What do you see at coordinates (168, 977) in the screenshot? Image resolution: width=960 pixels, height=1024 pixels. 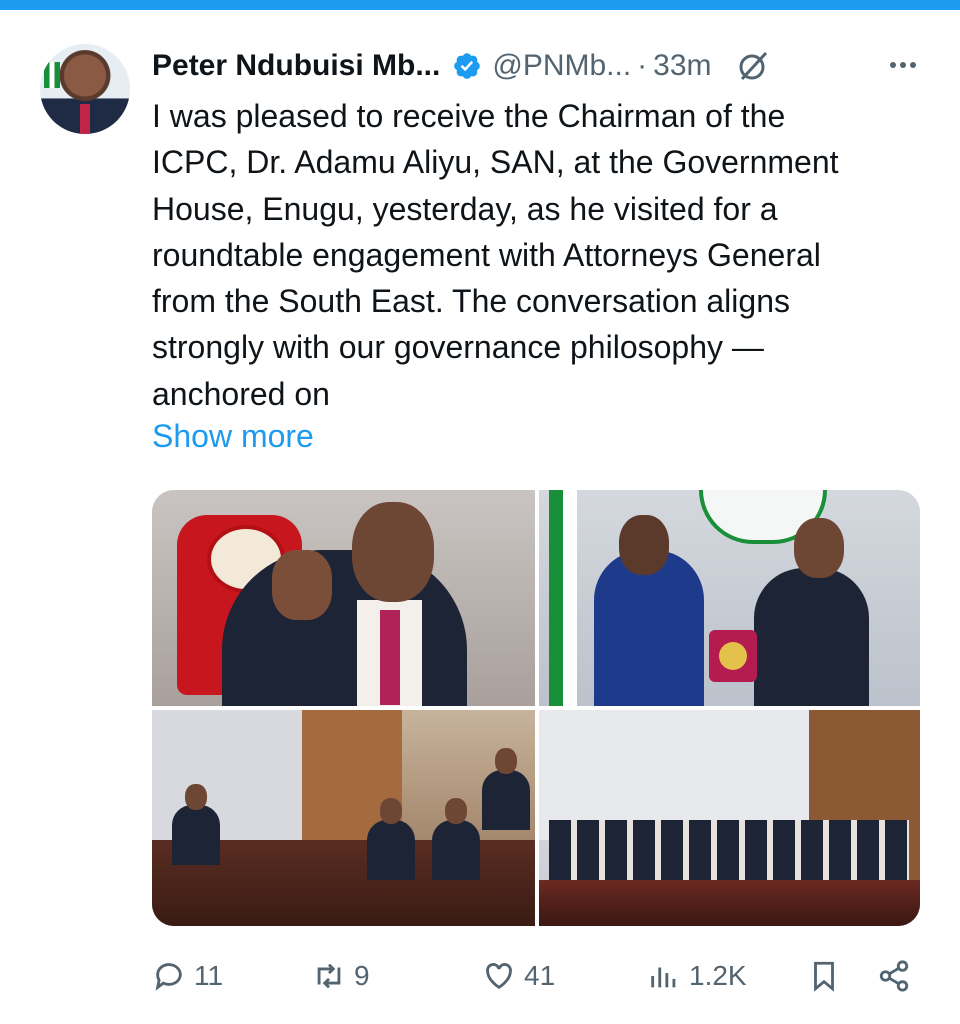 I see `reply-icon` at bounding box center [168, 977].